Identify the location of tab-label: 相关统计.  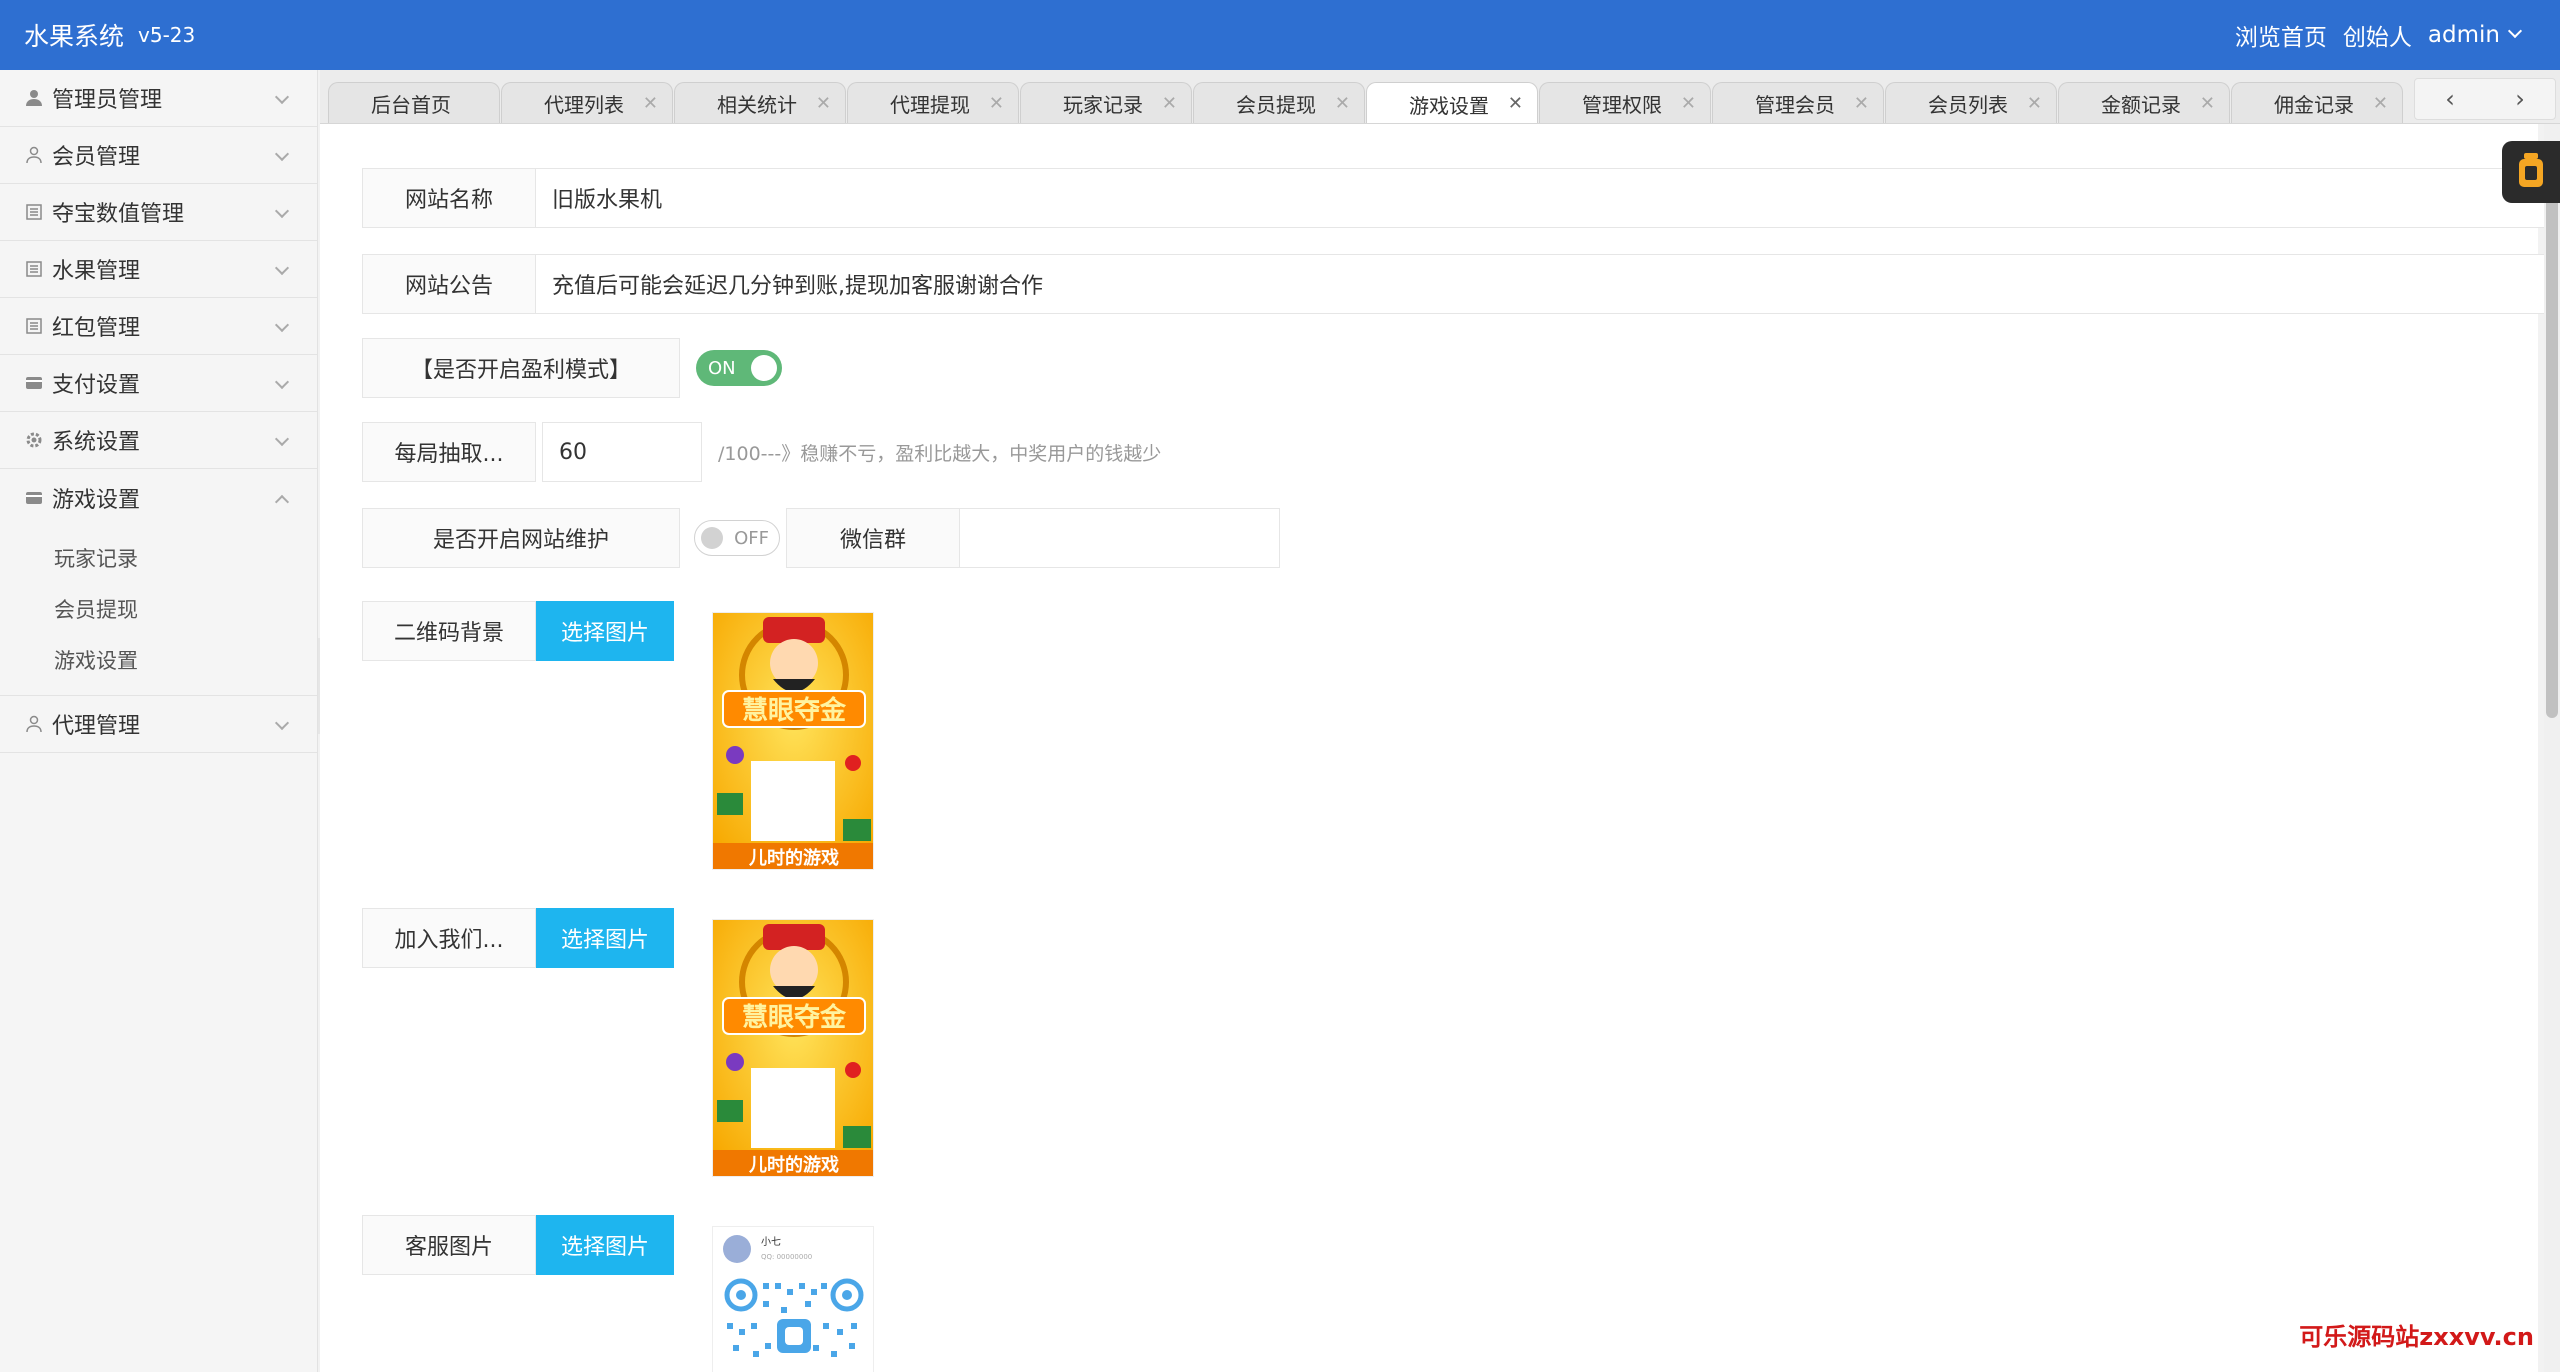
(757, 105).